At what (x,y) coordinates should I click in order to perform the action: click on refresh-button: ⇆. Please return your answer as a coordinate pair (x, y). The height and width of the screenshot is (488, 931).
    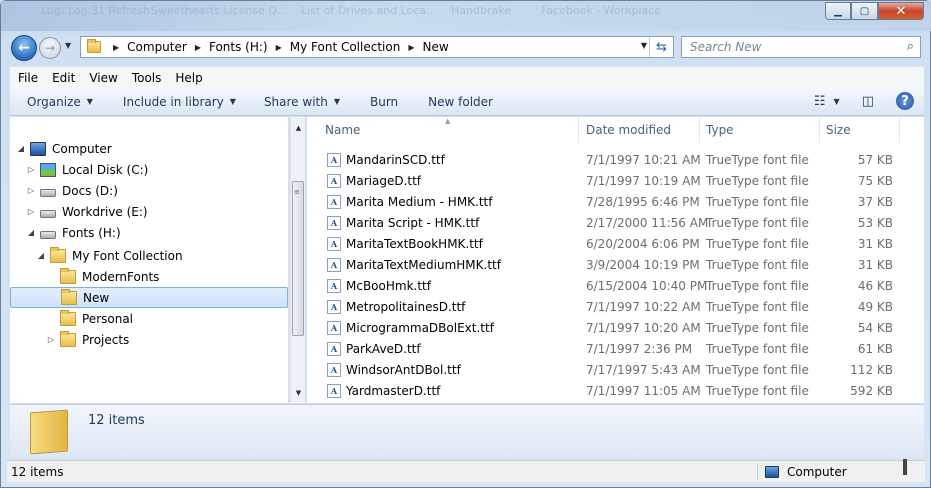
    Looking at the image, I should click on (661, 47).